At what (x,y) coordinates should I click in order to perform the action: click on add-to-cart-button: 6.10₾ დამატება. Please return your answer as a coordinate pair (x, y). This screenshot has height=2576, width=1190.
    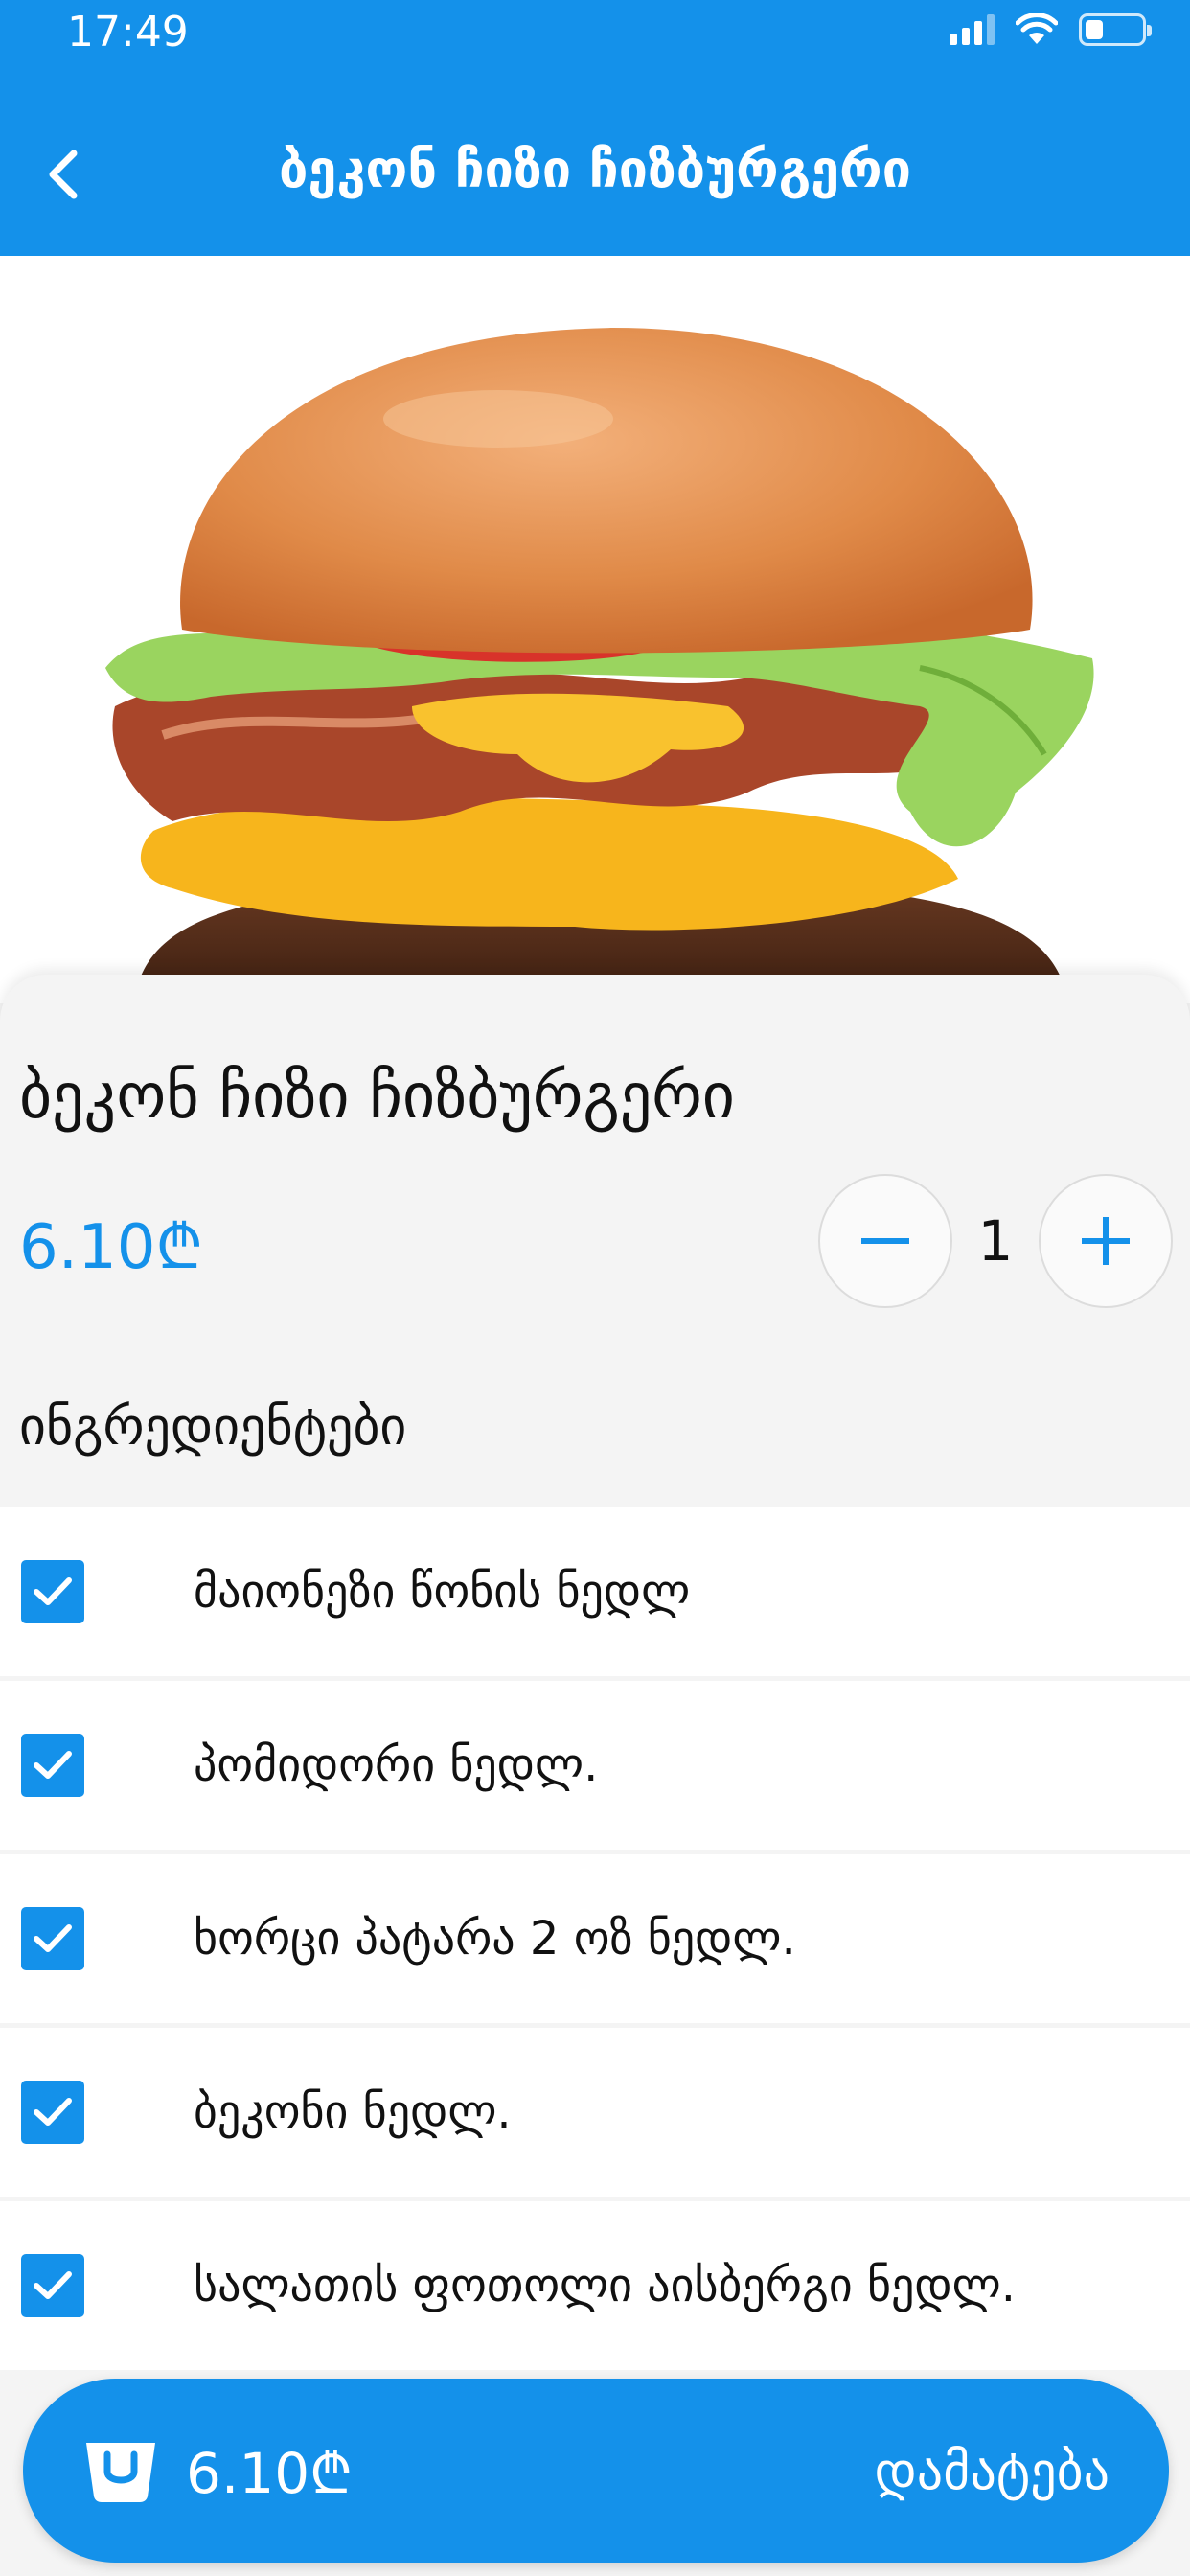
    Looking at the image, I should click on (596, 2471).